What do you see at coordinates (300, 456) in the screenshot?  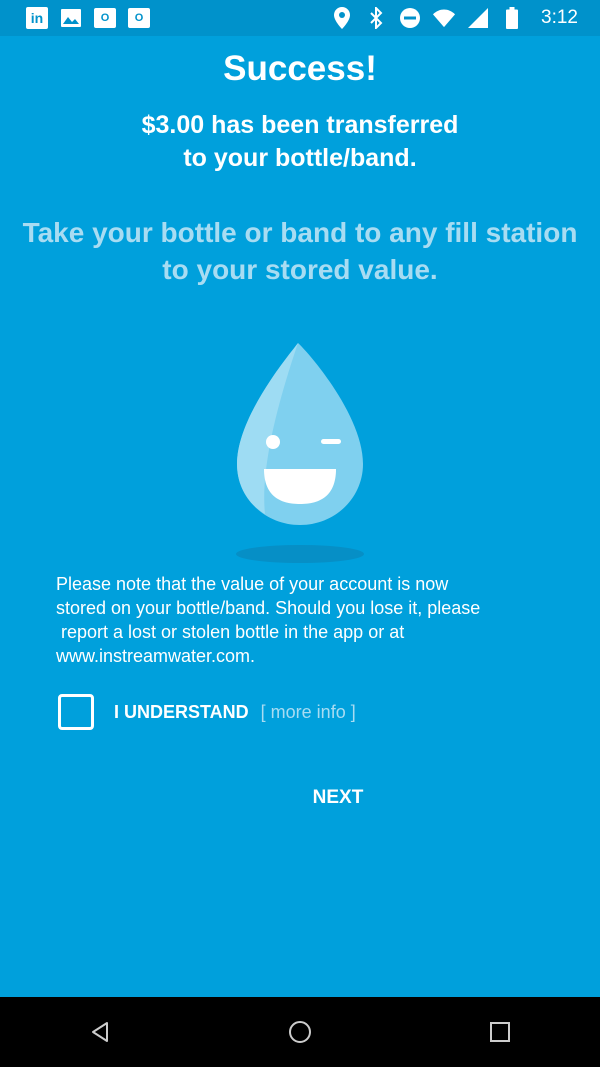 I see `water-drop-wink-icon` at bounding box center [300, 456].